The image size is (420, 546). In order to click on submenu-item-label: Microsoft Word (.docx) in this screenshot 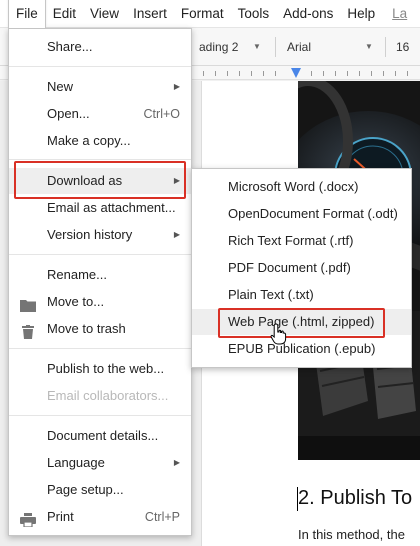, I will do `click(293, 186)`.